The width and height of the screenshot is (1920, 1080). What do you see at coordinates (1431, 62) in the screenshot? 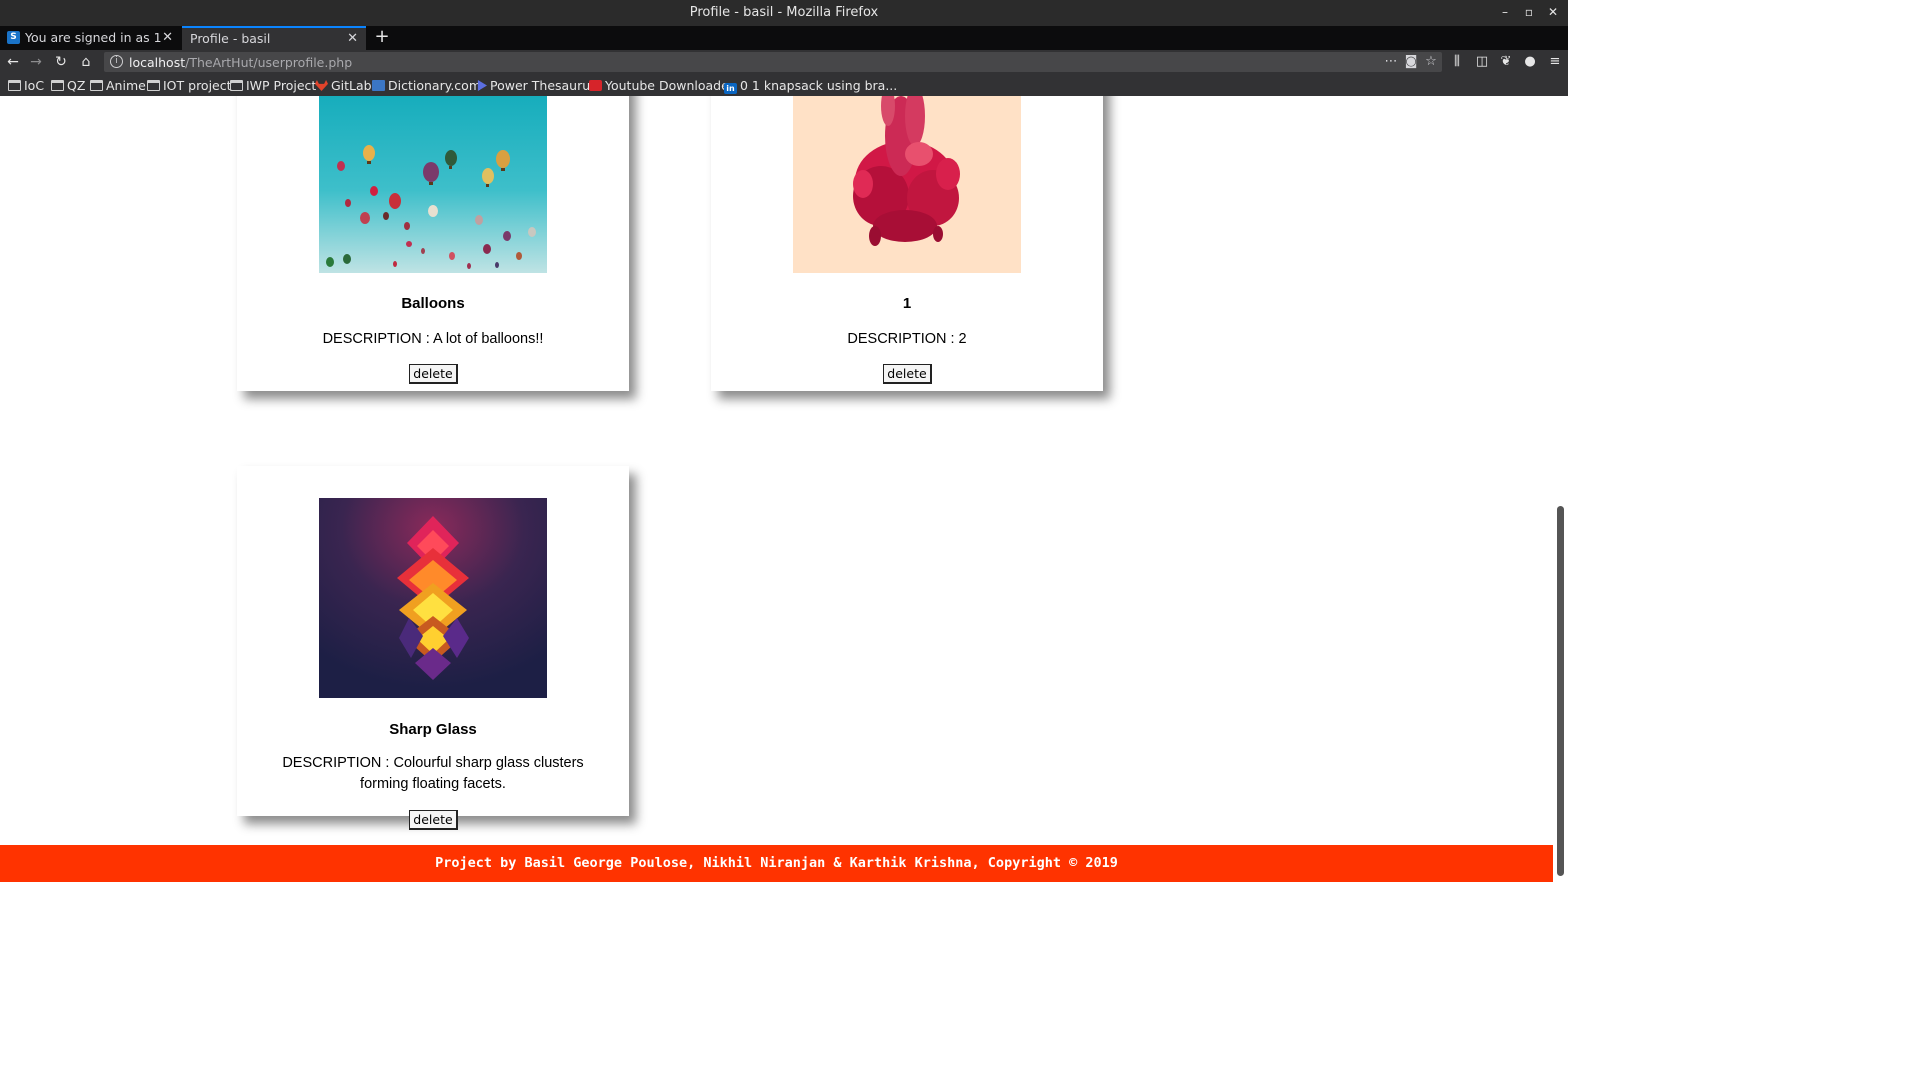
I see `bookmark-star-icon: ☆` at bounding box center [1431, 62].